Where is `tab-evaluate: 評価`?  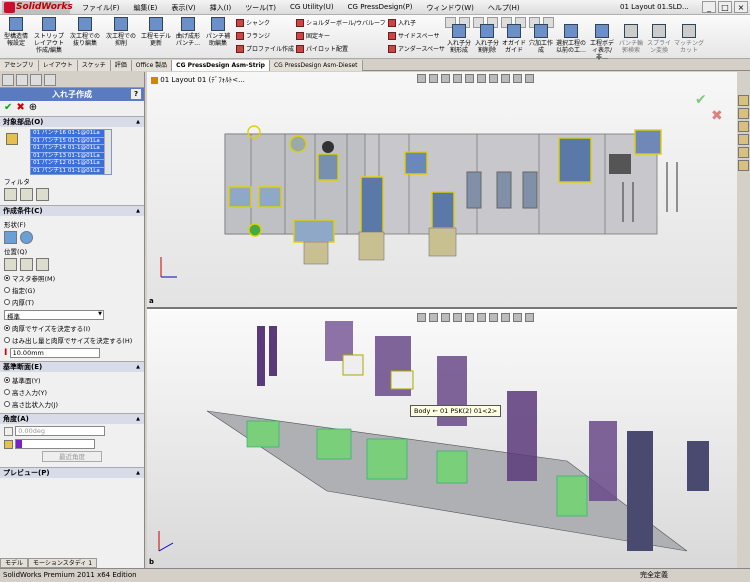
tab-evaluate: 評価 is located at coordinates (121, 65).